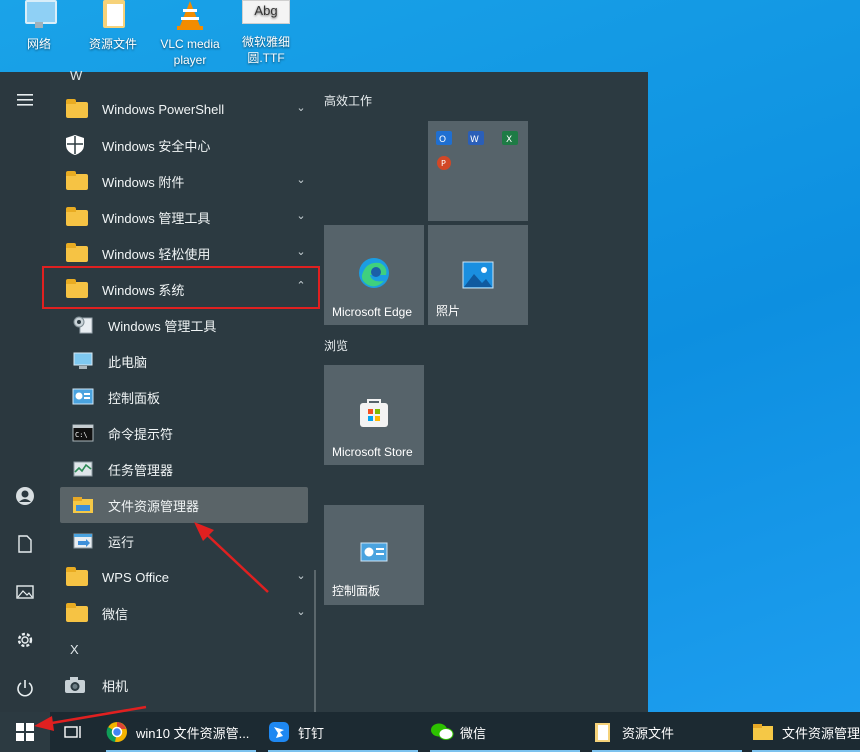  Describe the element at coordinates (443, 163) in the screenshot. I see `svg-text: P` at that location.